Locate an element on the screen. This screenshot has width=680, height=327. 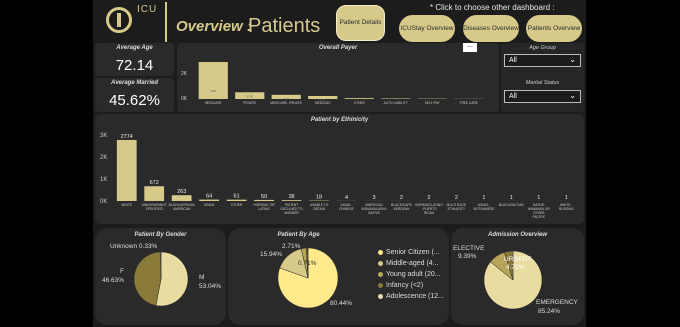
ethnicity-data-label: 263 is located at coordinates (181, 192).